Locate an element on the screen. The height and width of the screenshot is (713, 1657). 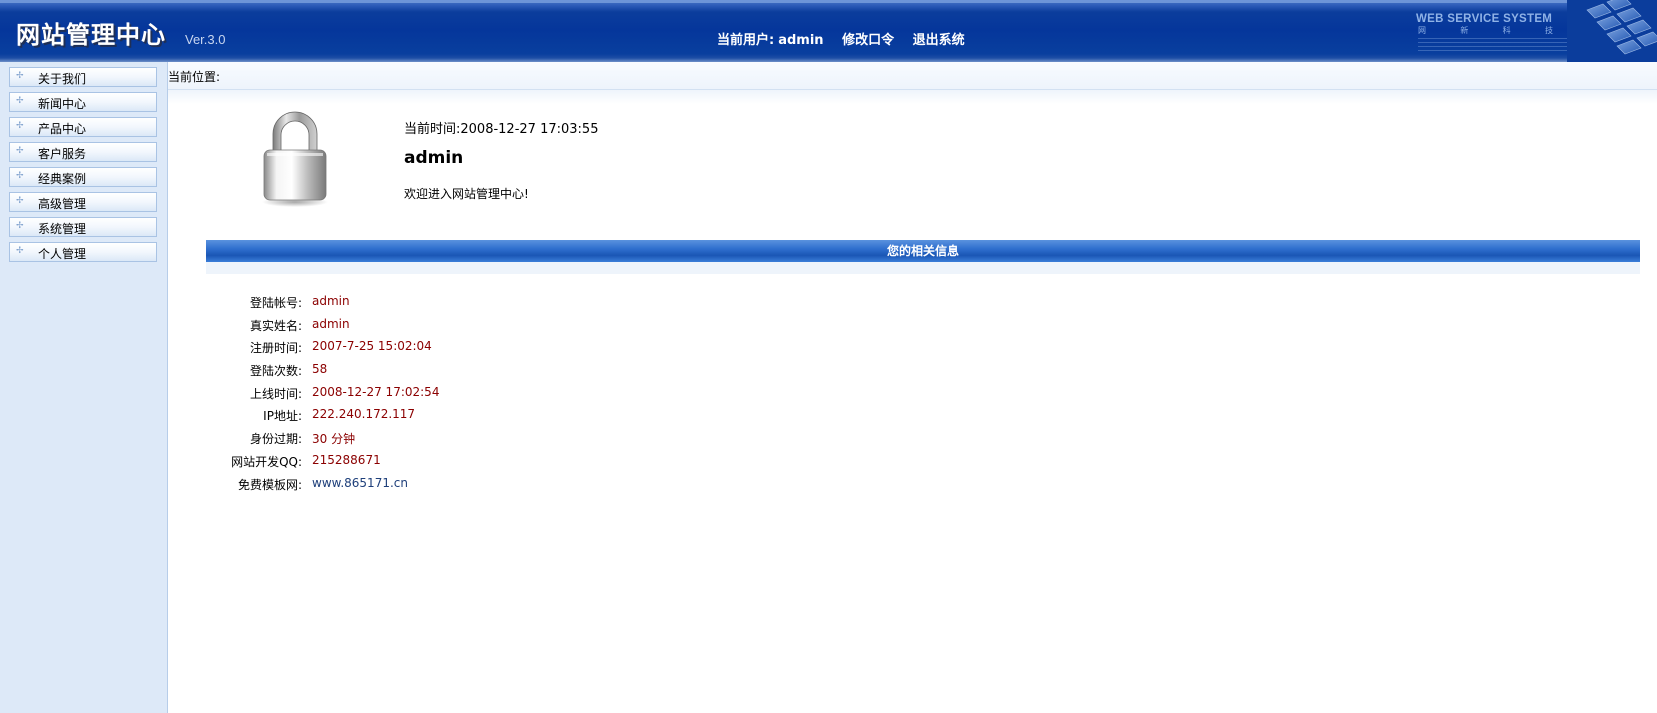
template-site-link: www.865171.cn is located at coordinates (360, 483).